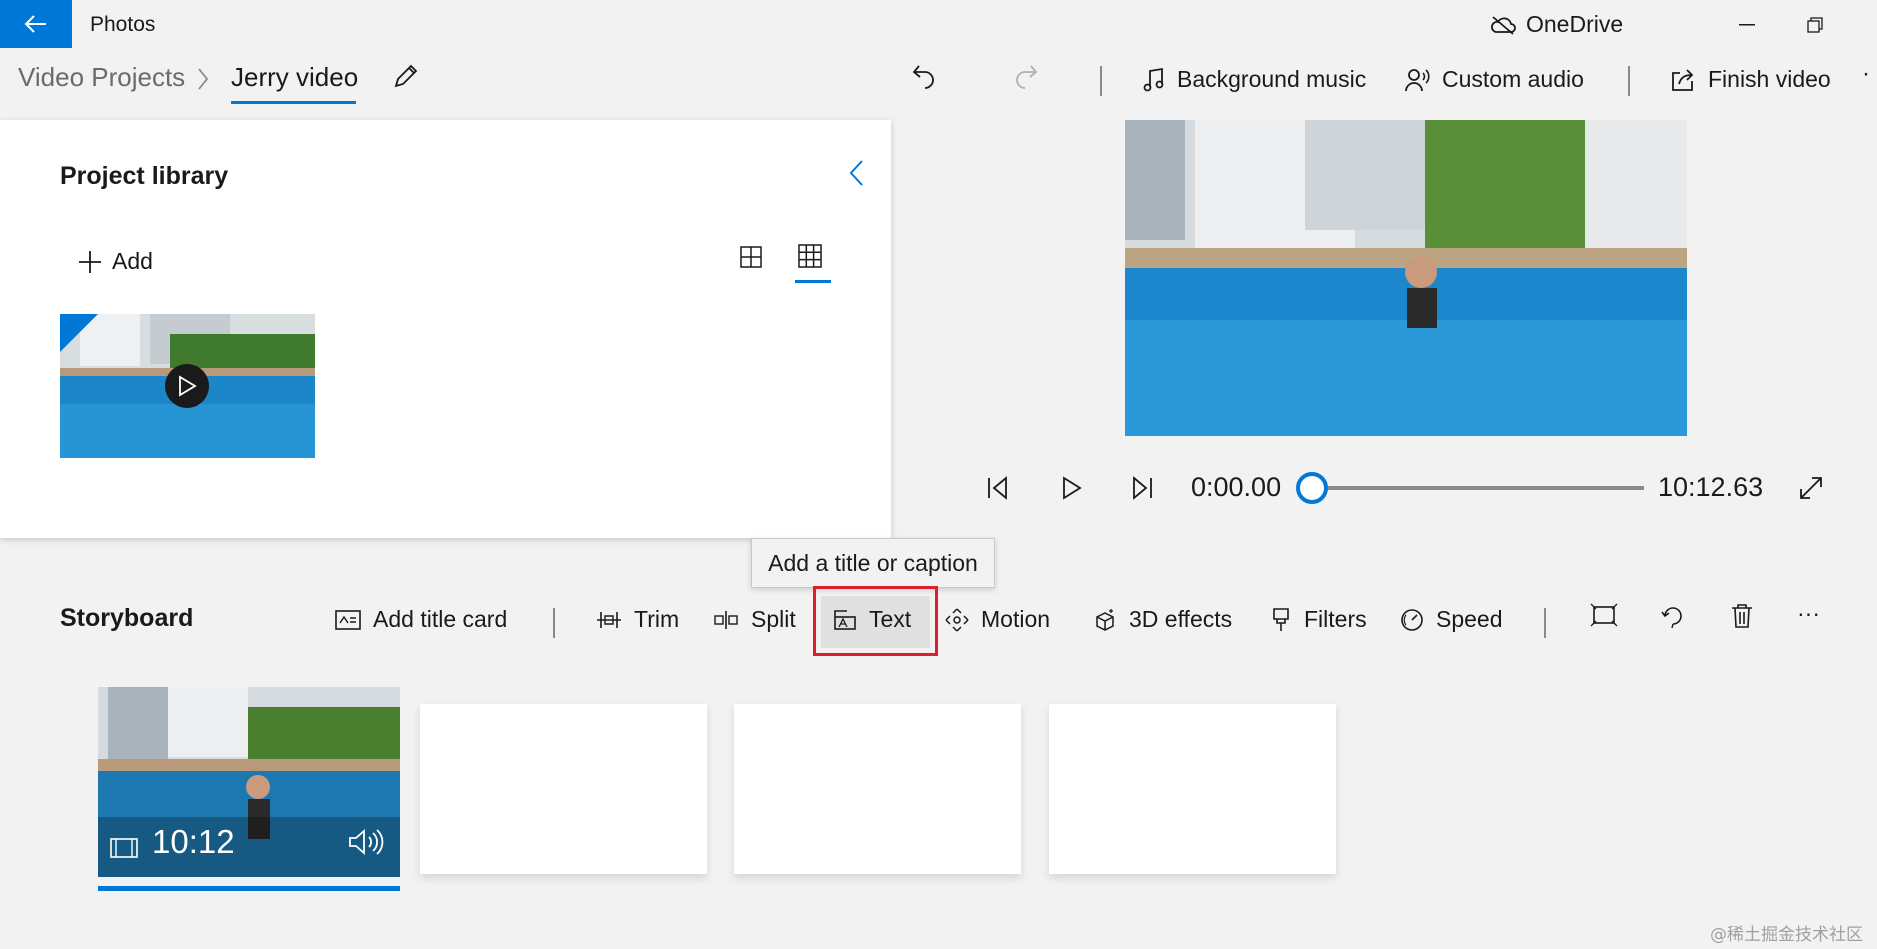  I want to click on motion-icon, so click(957, 619).